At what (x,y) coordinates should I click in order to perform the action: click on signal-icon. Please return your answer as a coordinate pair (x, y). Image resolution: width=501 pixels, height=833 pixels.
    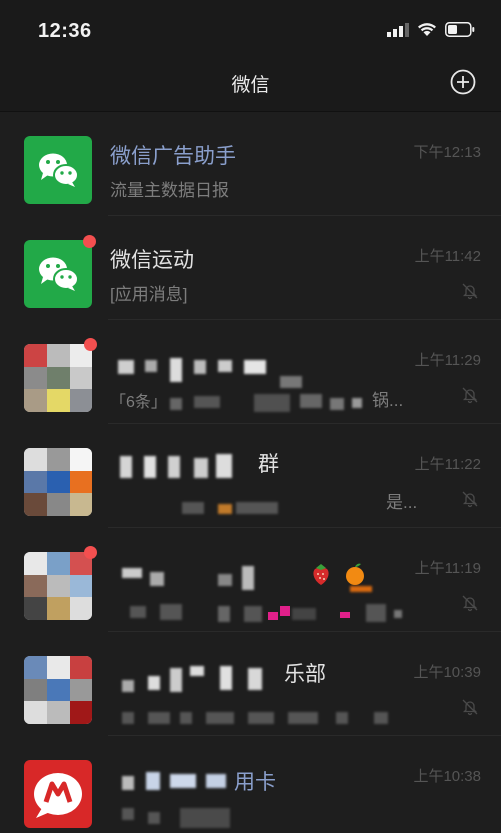
    Looking at the image, I should click on (398, 29).